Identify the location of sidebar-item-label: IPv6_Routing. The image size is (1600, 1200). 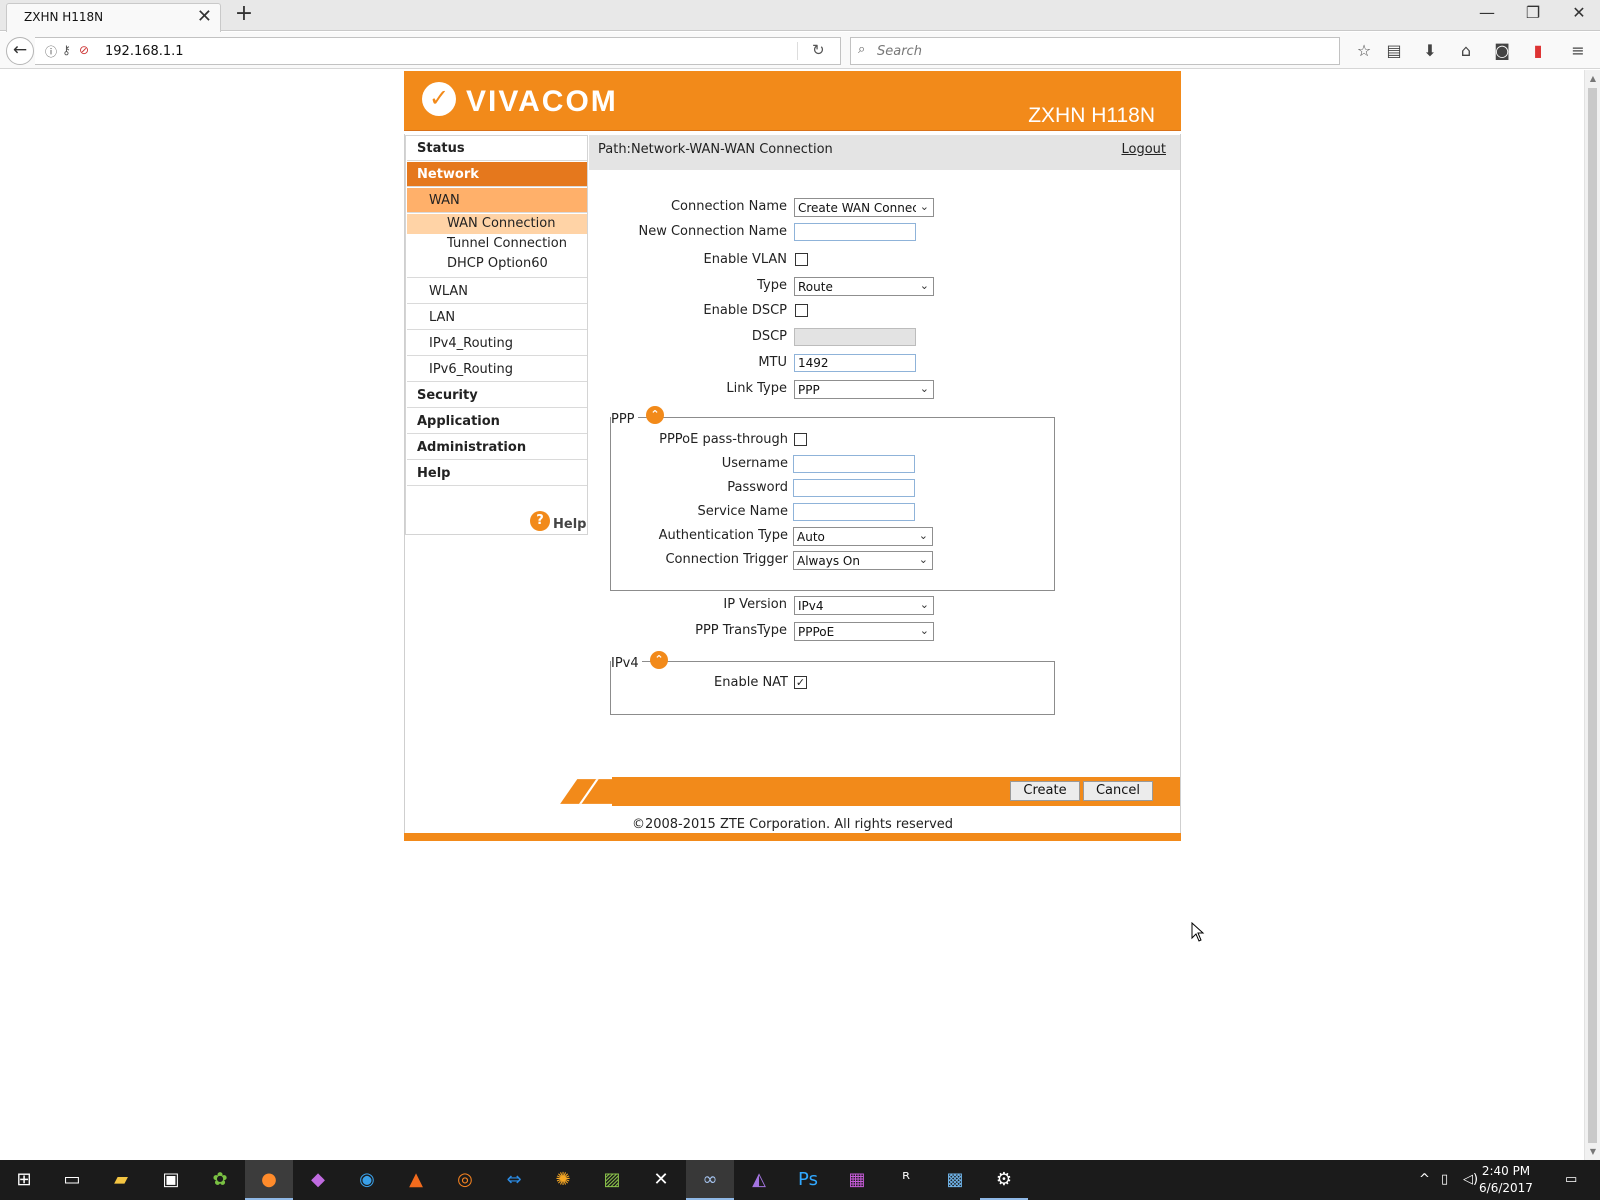
(471, 369).